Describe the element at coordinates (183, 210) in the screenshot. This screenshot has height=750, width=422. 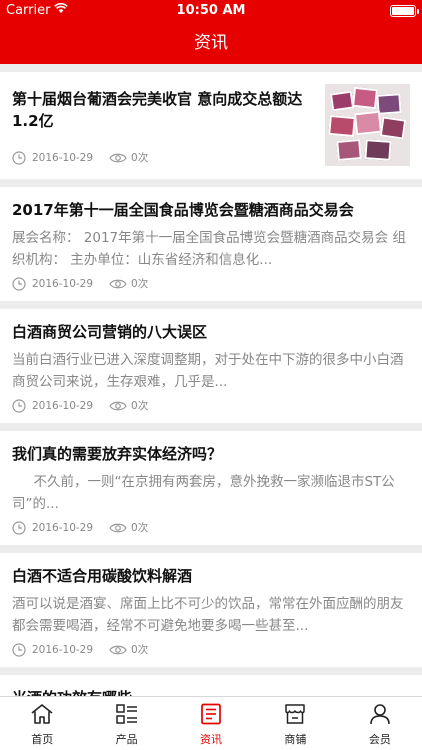
I see `article-title: 2017年第十一届全国食品博览会暨糖酒商品交易会` at that location.